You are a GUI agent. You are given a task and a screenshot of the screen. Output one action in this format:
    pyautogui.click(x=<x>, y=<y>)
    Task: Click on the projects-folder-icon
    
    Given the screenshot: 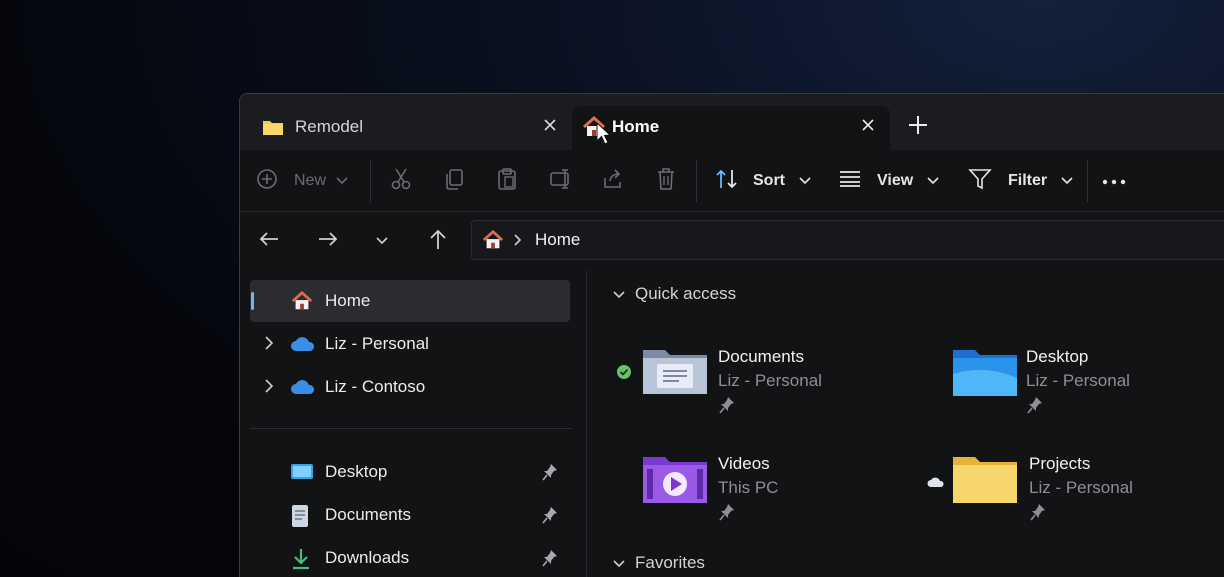 What is the action you would take?
    pyautogui.click(x=985, y=480)
    